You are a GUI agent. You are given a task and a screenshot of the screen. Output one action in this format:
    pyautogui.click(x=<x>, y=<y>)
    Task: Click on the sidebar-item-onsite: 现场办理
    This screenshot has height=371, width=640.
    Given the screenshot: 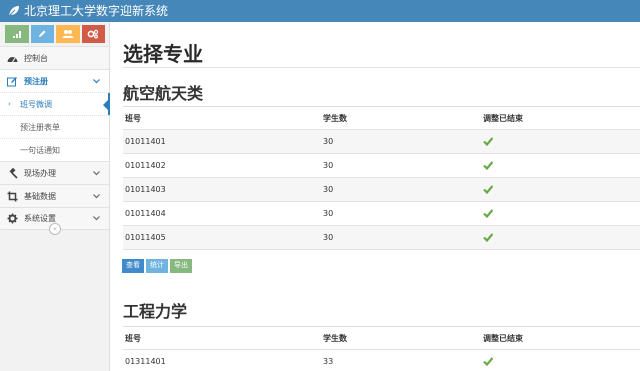 What is the action you would take?
    pyautogui.click(x=54, y=172)
    